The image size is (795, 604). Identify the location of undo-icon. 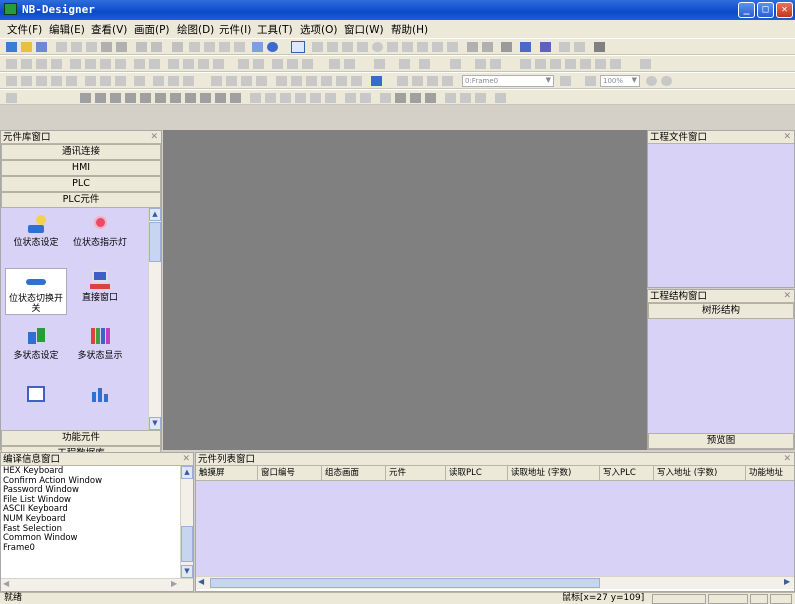
(141, 47).